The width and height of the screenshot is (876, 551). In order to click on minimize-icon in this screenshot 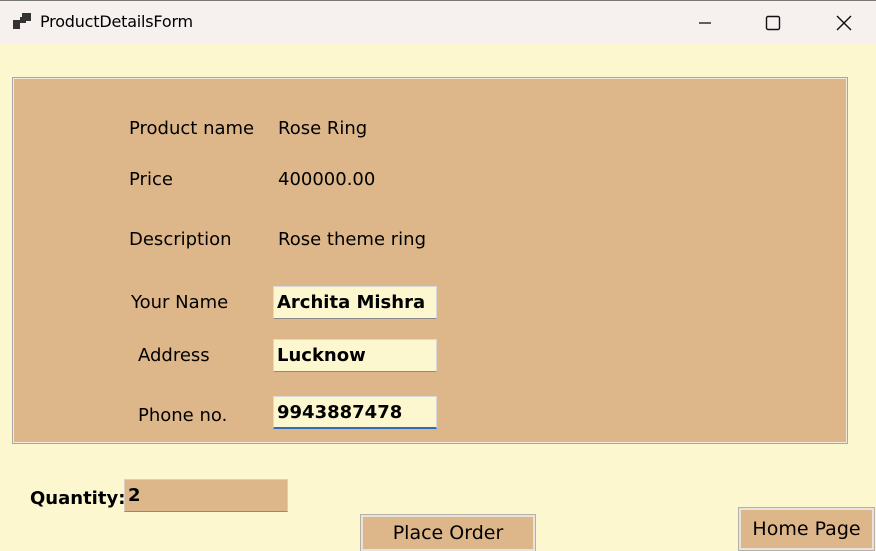, I will do `click(705, 23)`.